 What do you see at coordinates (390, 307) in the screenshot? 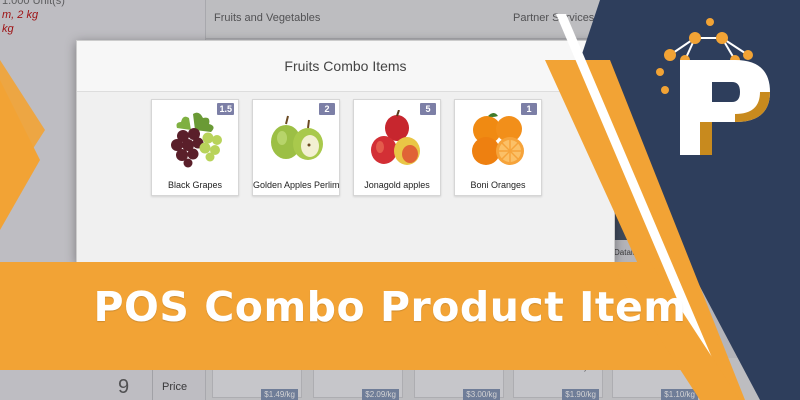
I see `banner-title: POS Combo Product Item` at bounding box center [390, 307].